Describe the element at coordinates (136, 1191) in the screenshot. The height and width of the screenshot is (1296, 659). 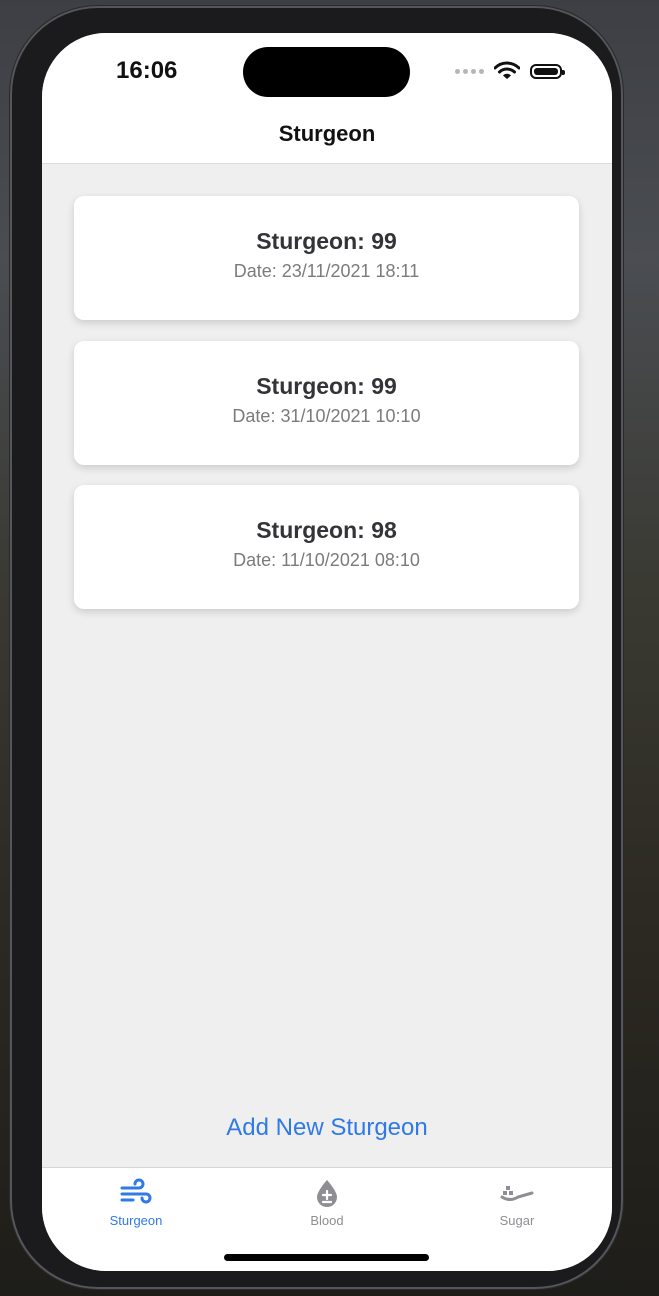
I see `wind-icon` at that location.